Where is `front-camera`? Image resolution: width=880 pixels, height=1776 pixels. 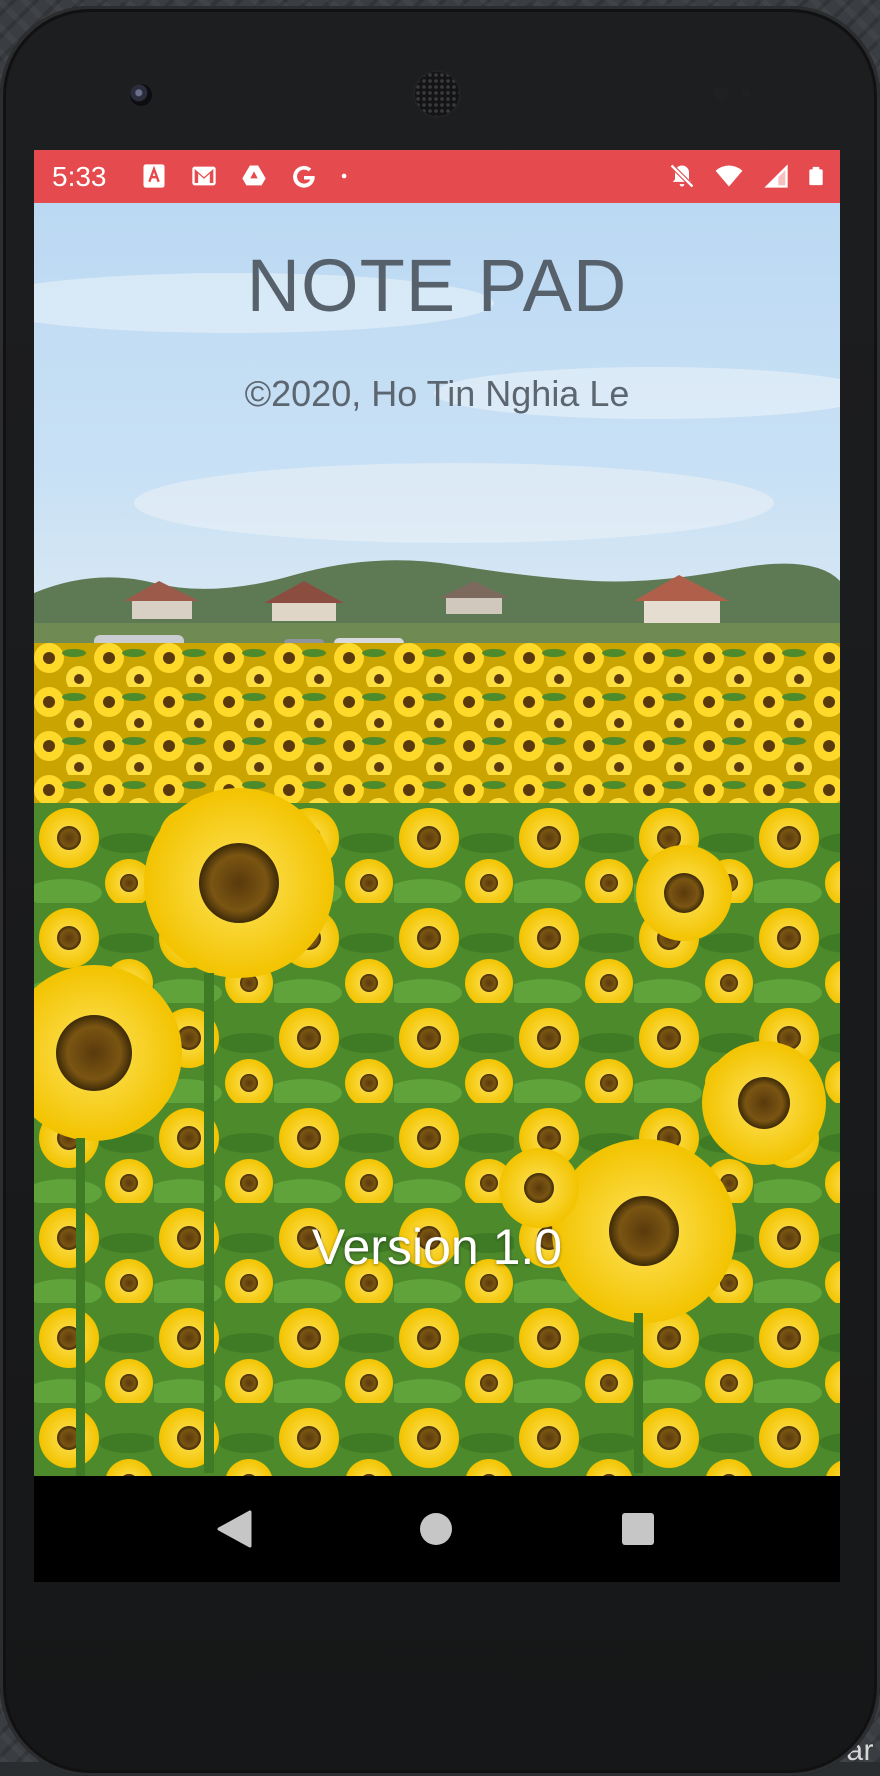 front-camera is located at coordinates (141, 95).